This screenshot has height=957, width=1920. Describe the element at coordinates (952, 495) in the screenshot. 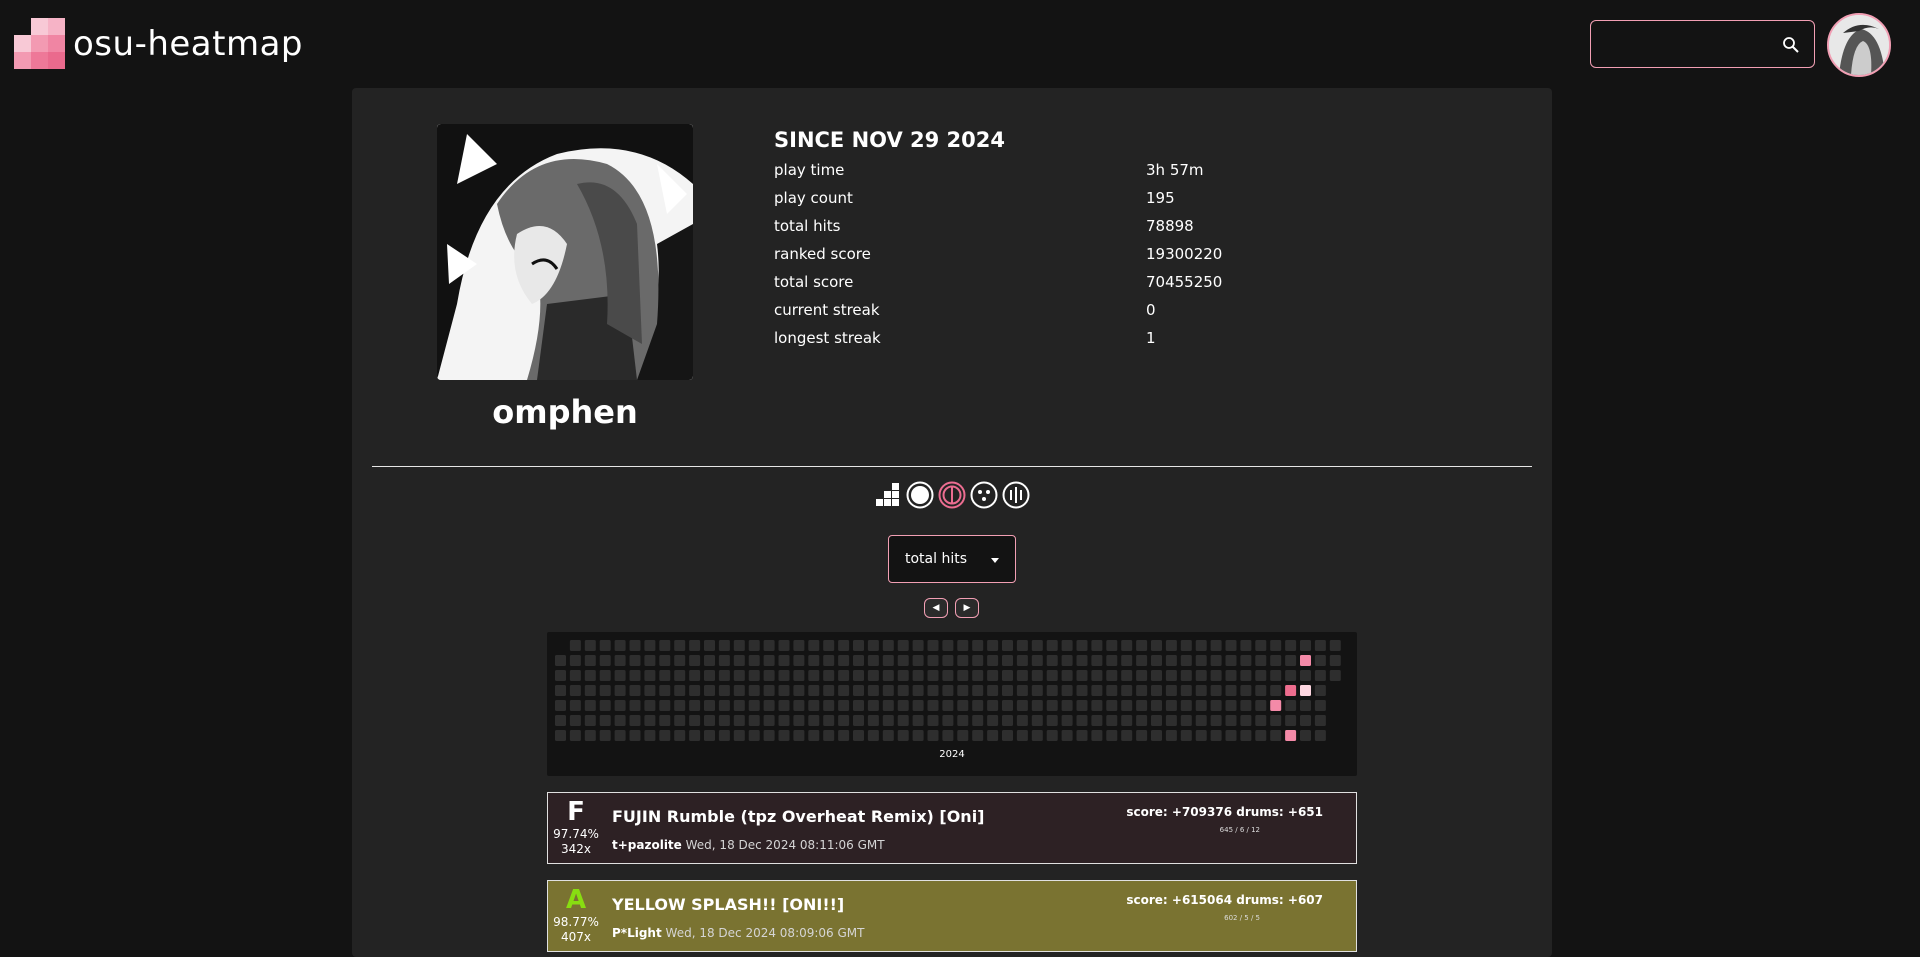

I see `taiko-icon` at that location.